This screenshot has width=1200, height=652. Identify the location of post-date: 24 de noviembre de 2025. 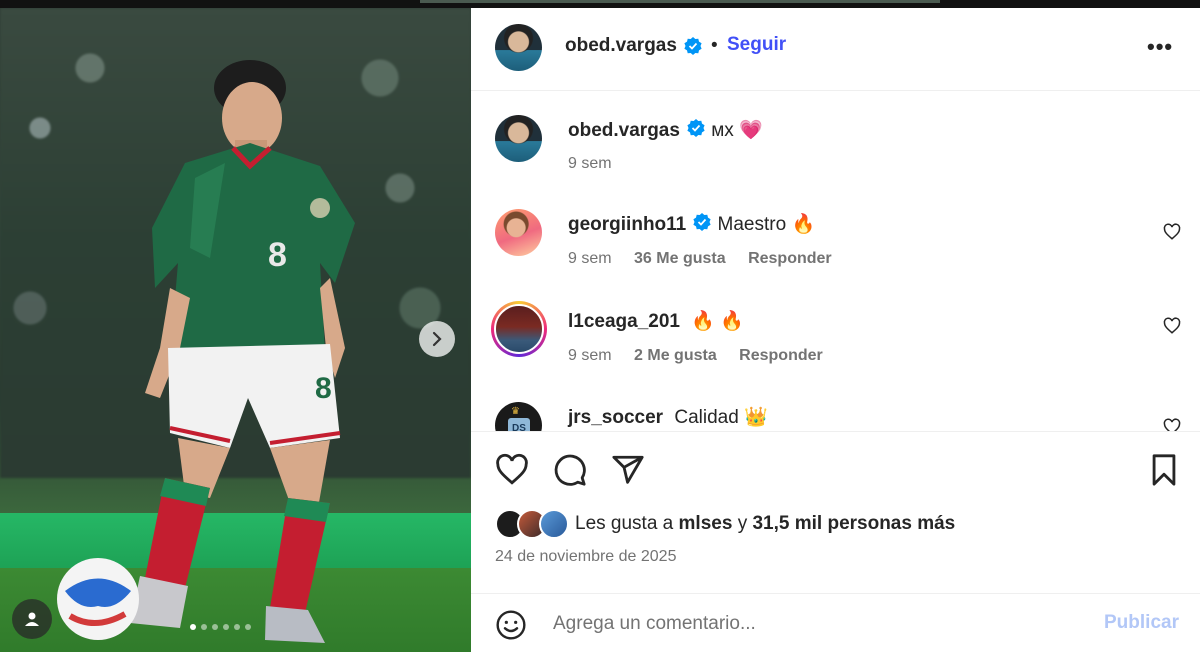
(585, 557).